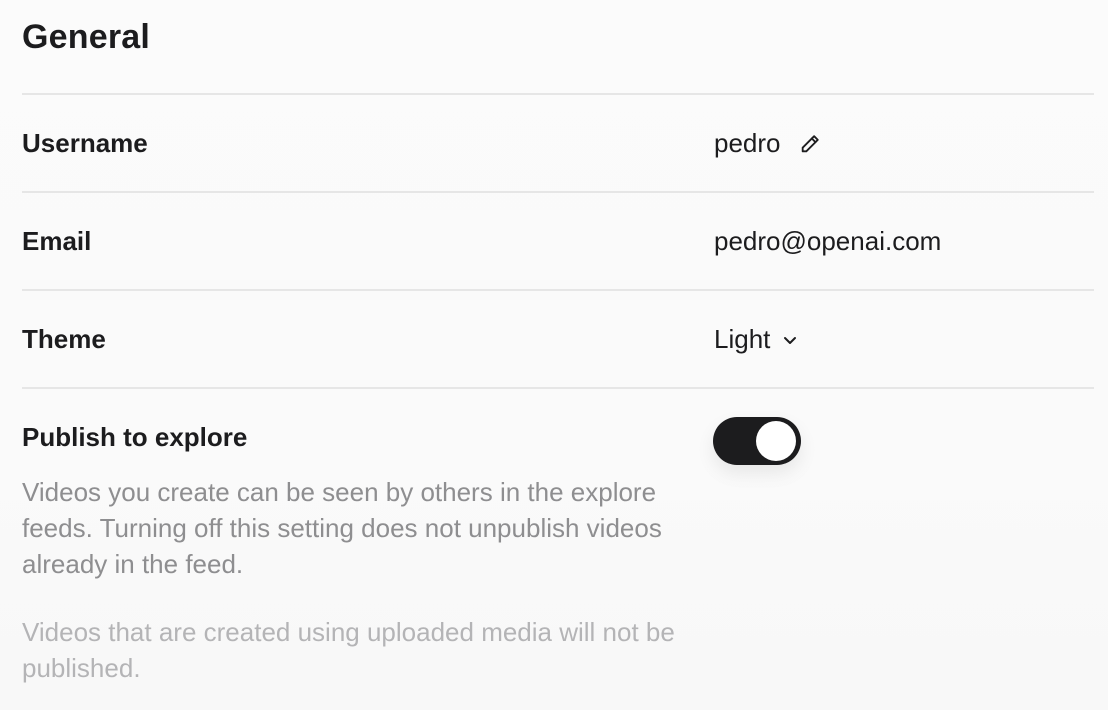 This screenshot has height=710, width=1108. What do you see at coordinates (776, 441) in the screenshot?
I see `toggle-knob` at bounding box center [776, 441].